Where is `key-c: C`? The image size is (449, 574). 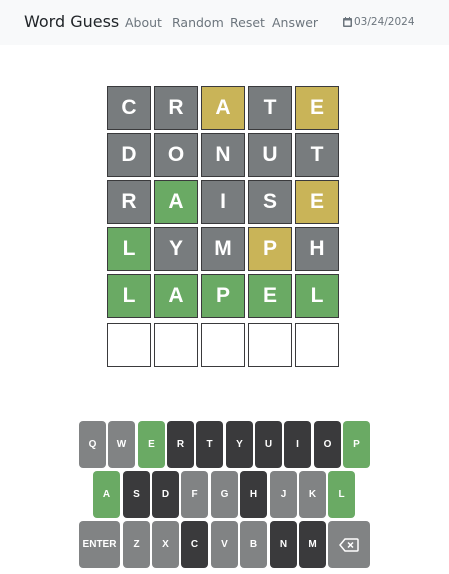
key-c: C is located at coordinates (194, 544).